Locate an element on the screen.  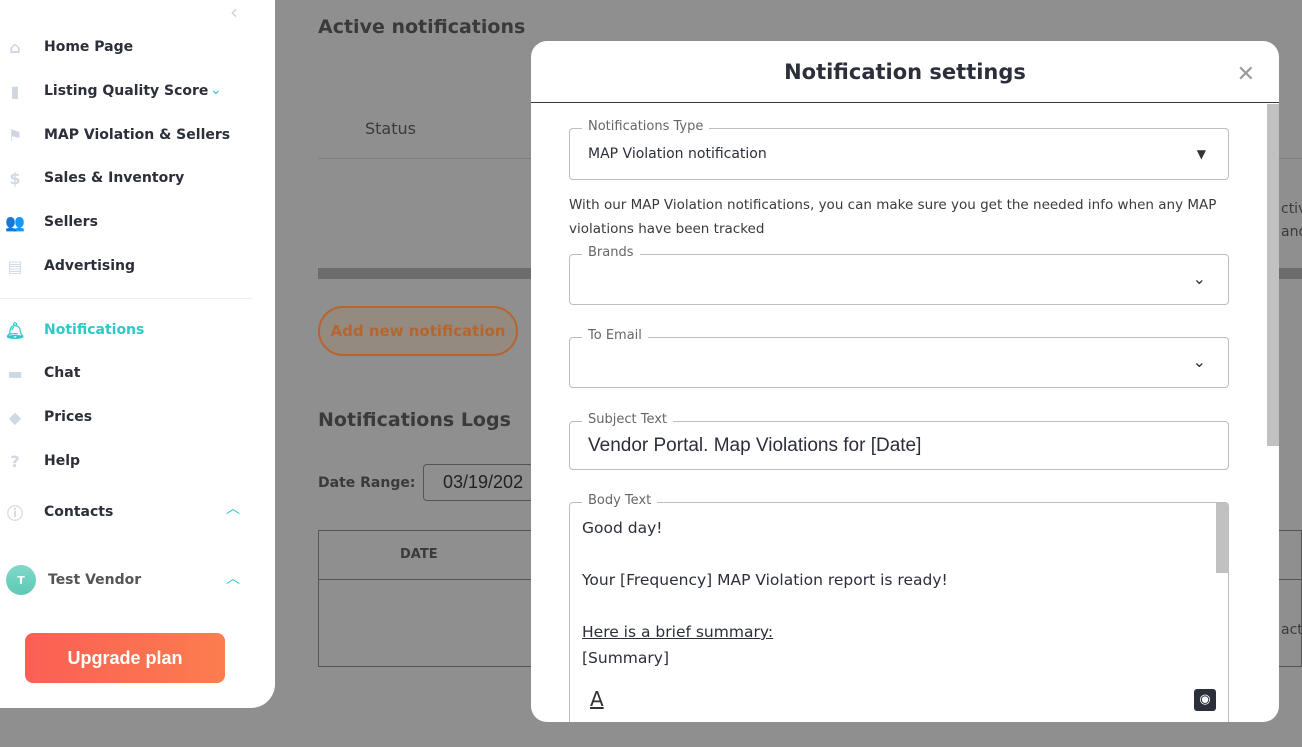
active-notifications-title: Active notifications is located at coordinates (422, 27).